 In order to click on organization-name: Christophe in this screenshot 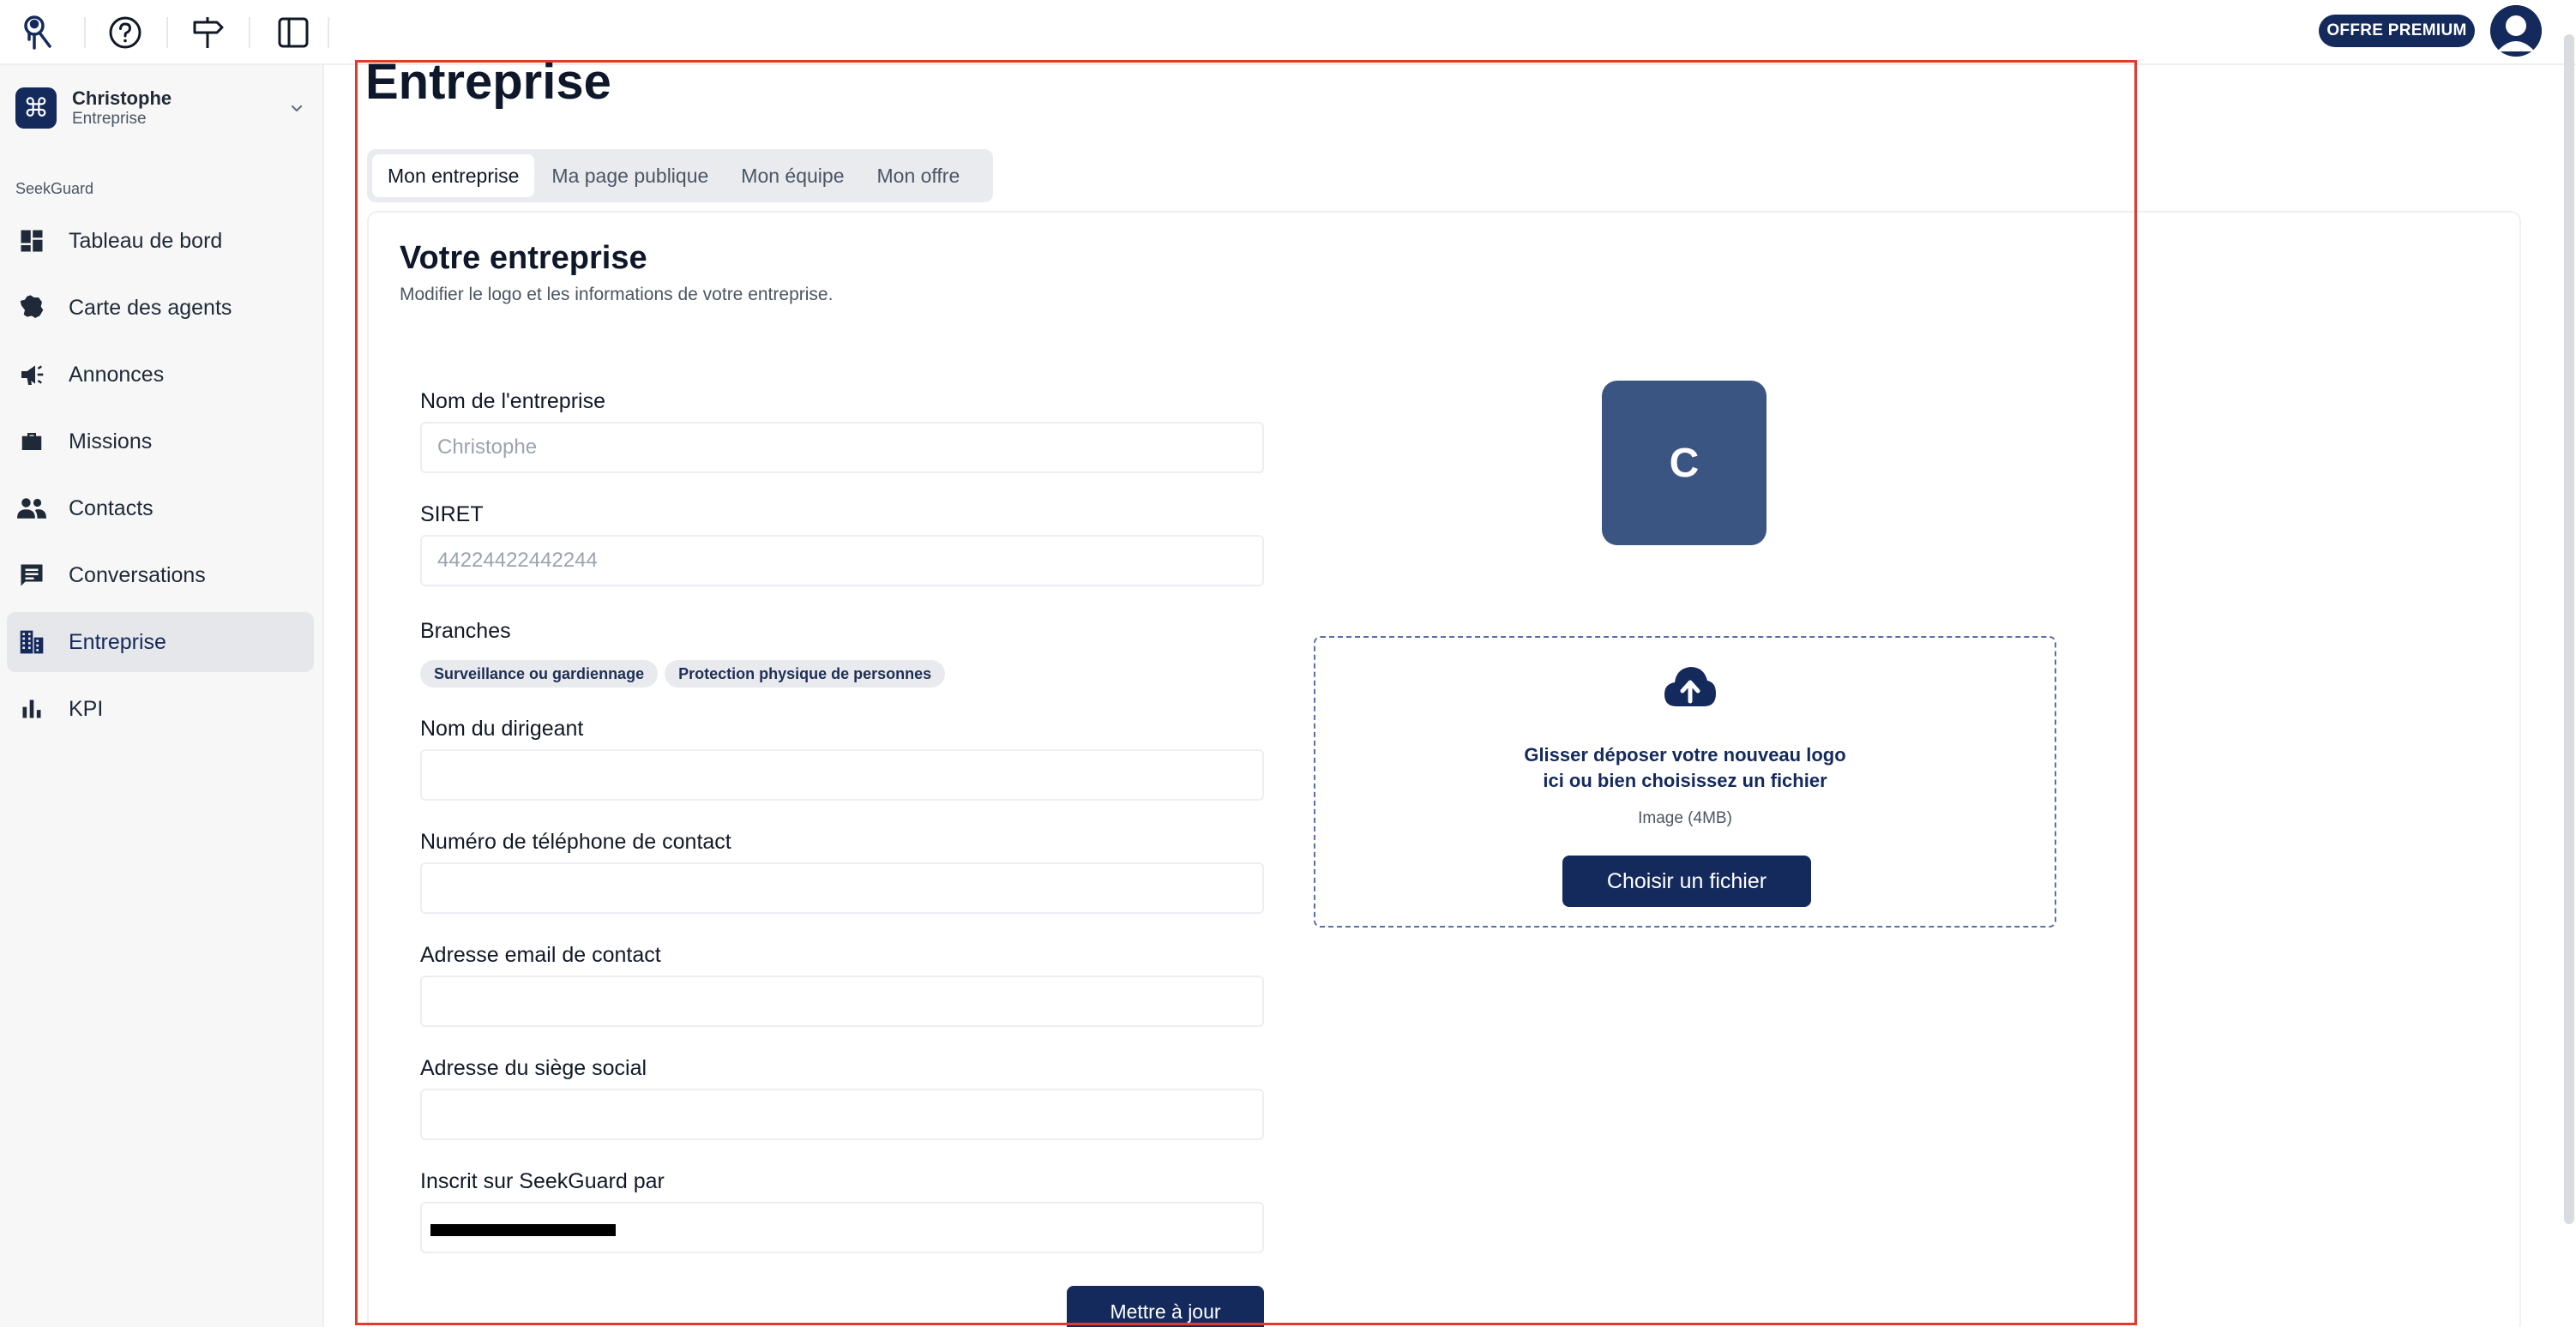, I will do `click(122, 98)`.